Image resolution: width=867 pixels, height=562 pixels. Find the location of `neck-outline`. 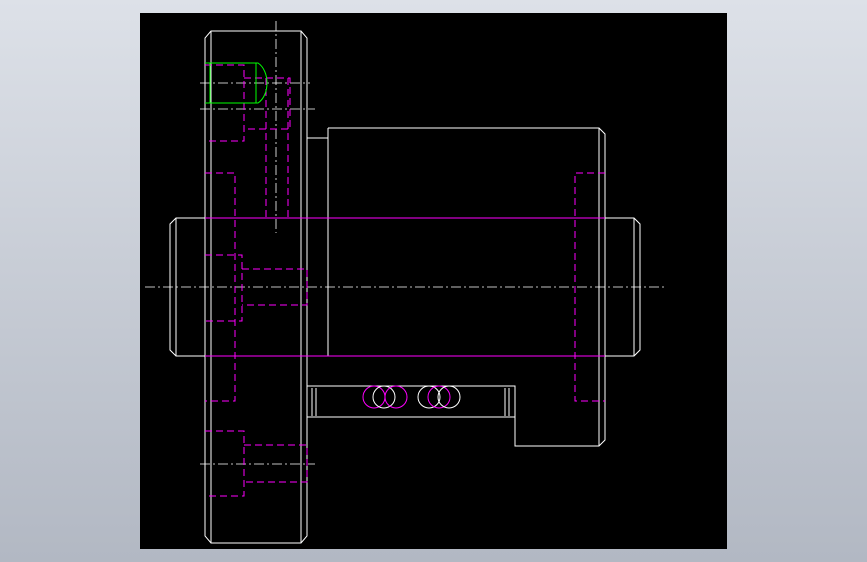

neck-outline is located at coordinates (318, 246).